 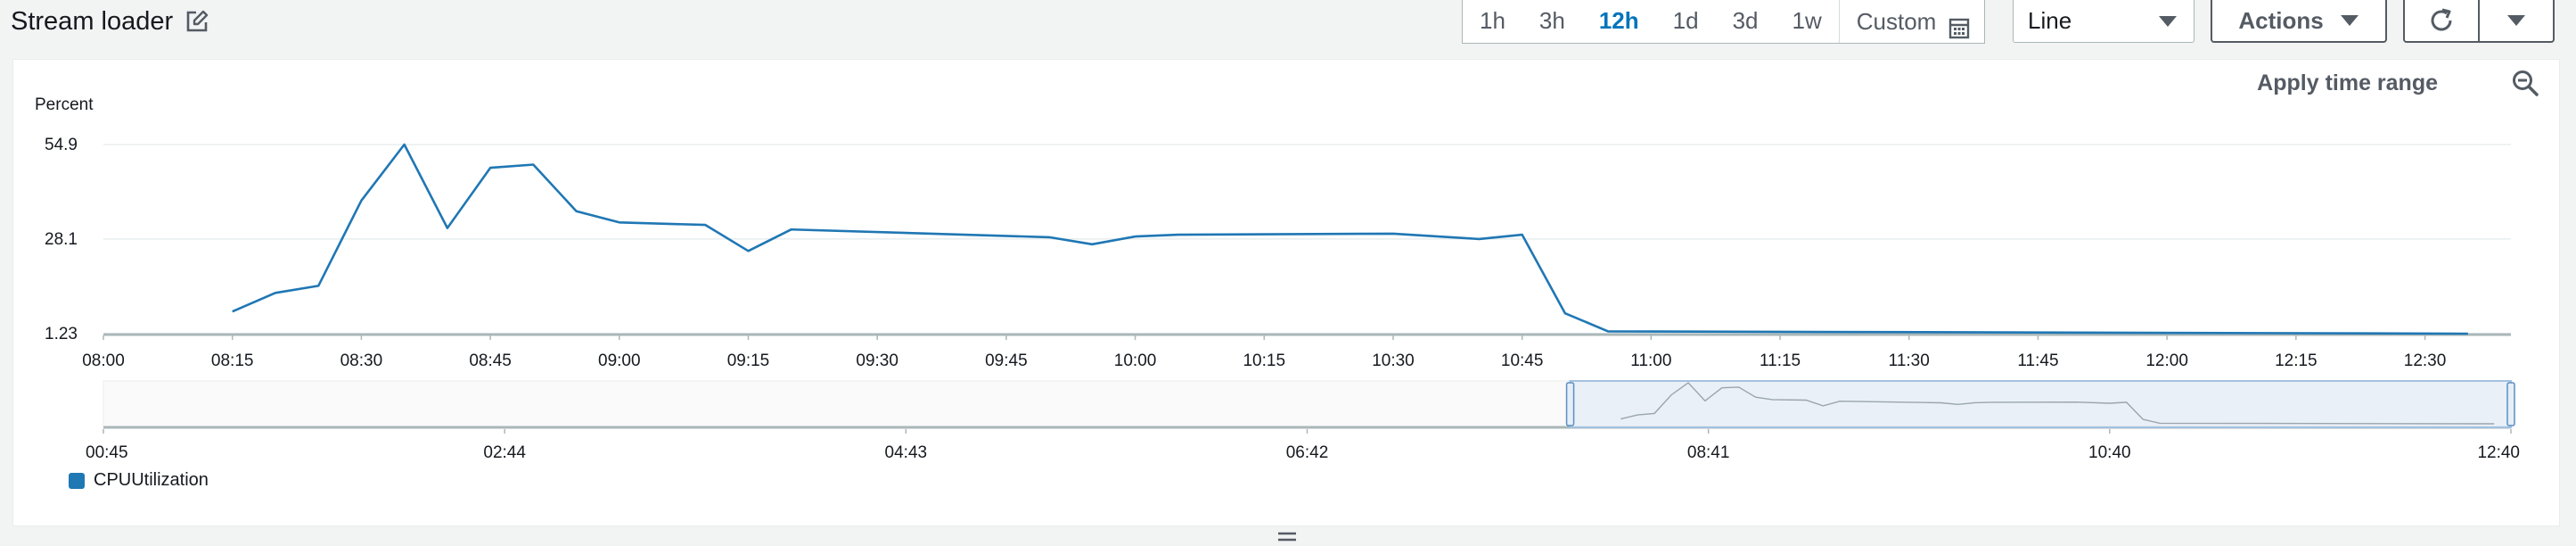 What do you see at coordinates (2040, 404) in the screenshot?
I see `navigator-selection` at bounding box center [2040, 404].